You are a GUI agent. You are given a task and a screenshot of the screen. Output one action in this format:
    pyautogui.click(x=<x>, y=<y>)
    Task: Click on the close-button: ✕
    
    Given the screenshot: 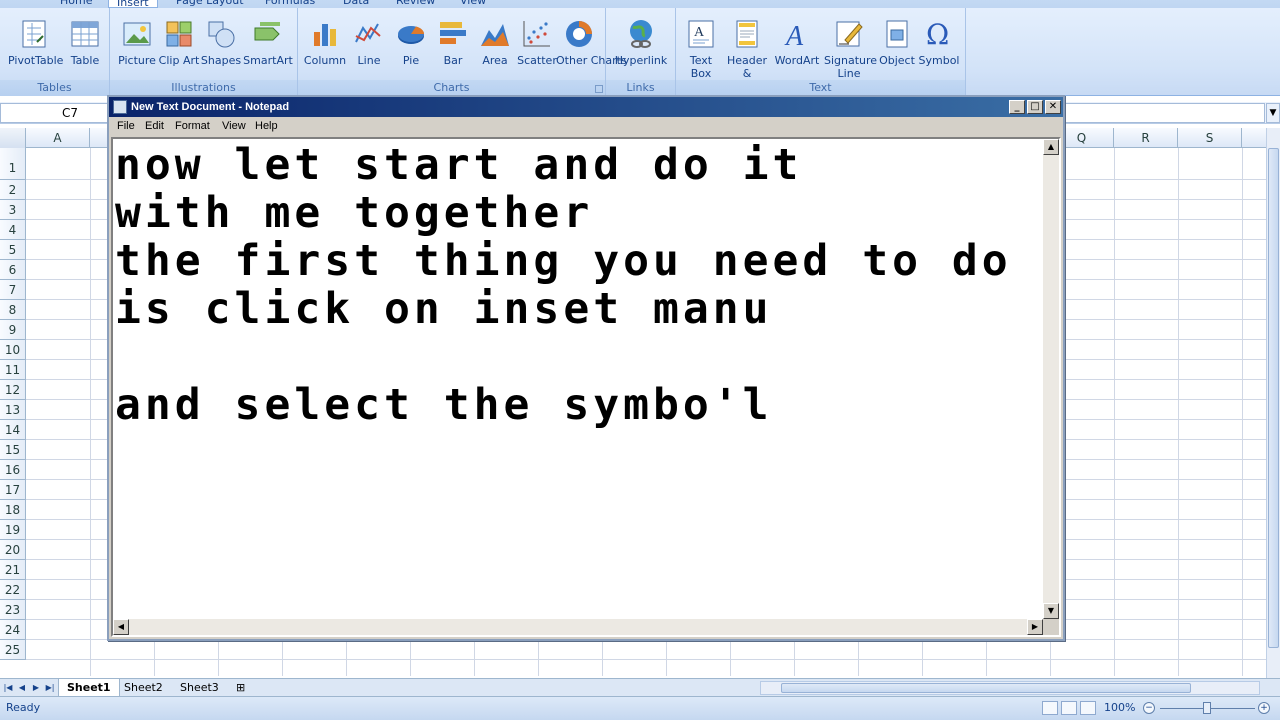 What is the action you would take?
    pyautogui.click(x=1053, y=107)
    